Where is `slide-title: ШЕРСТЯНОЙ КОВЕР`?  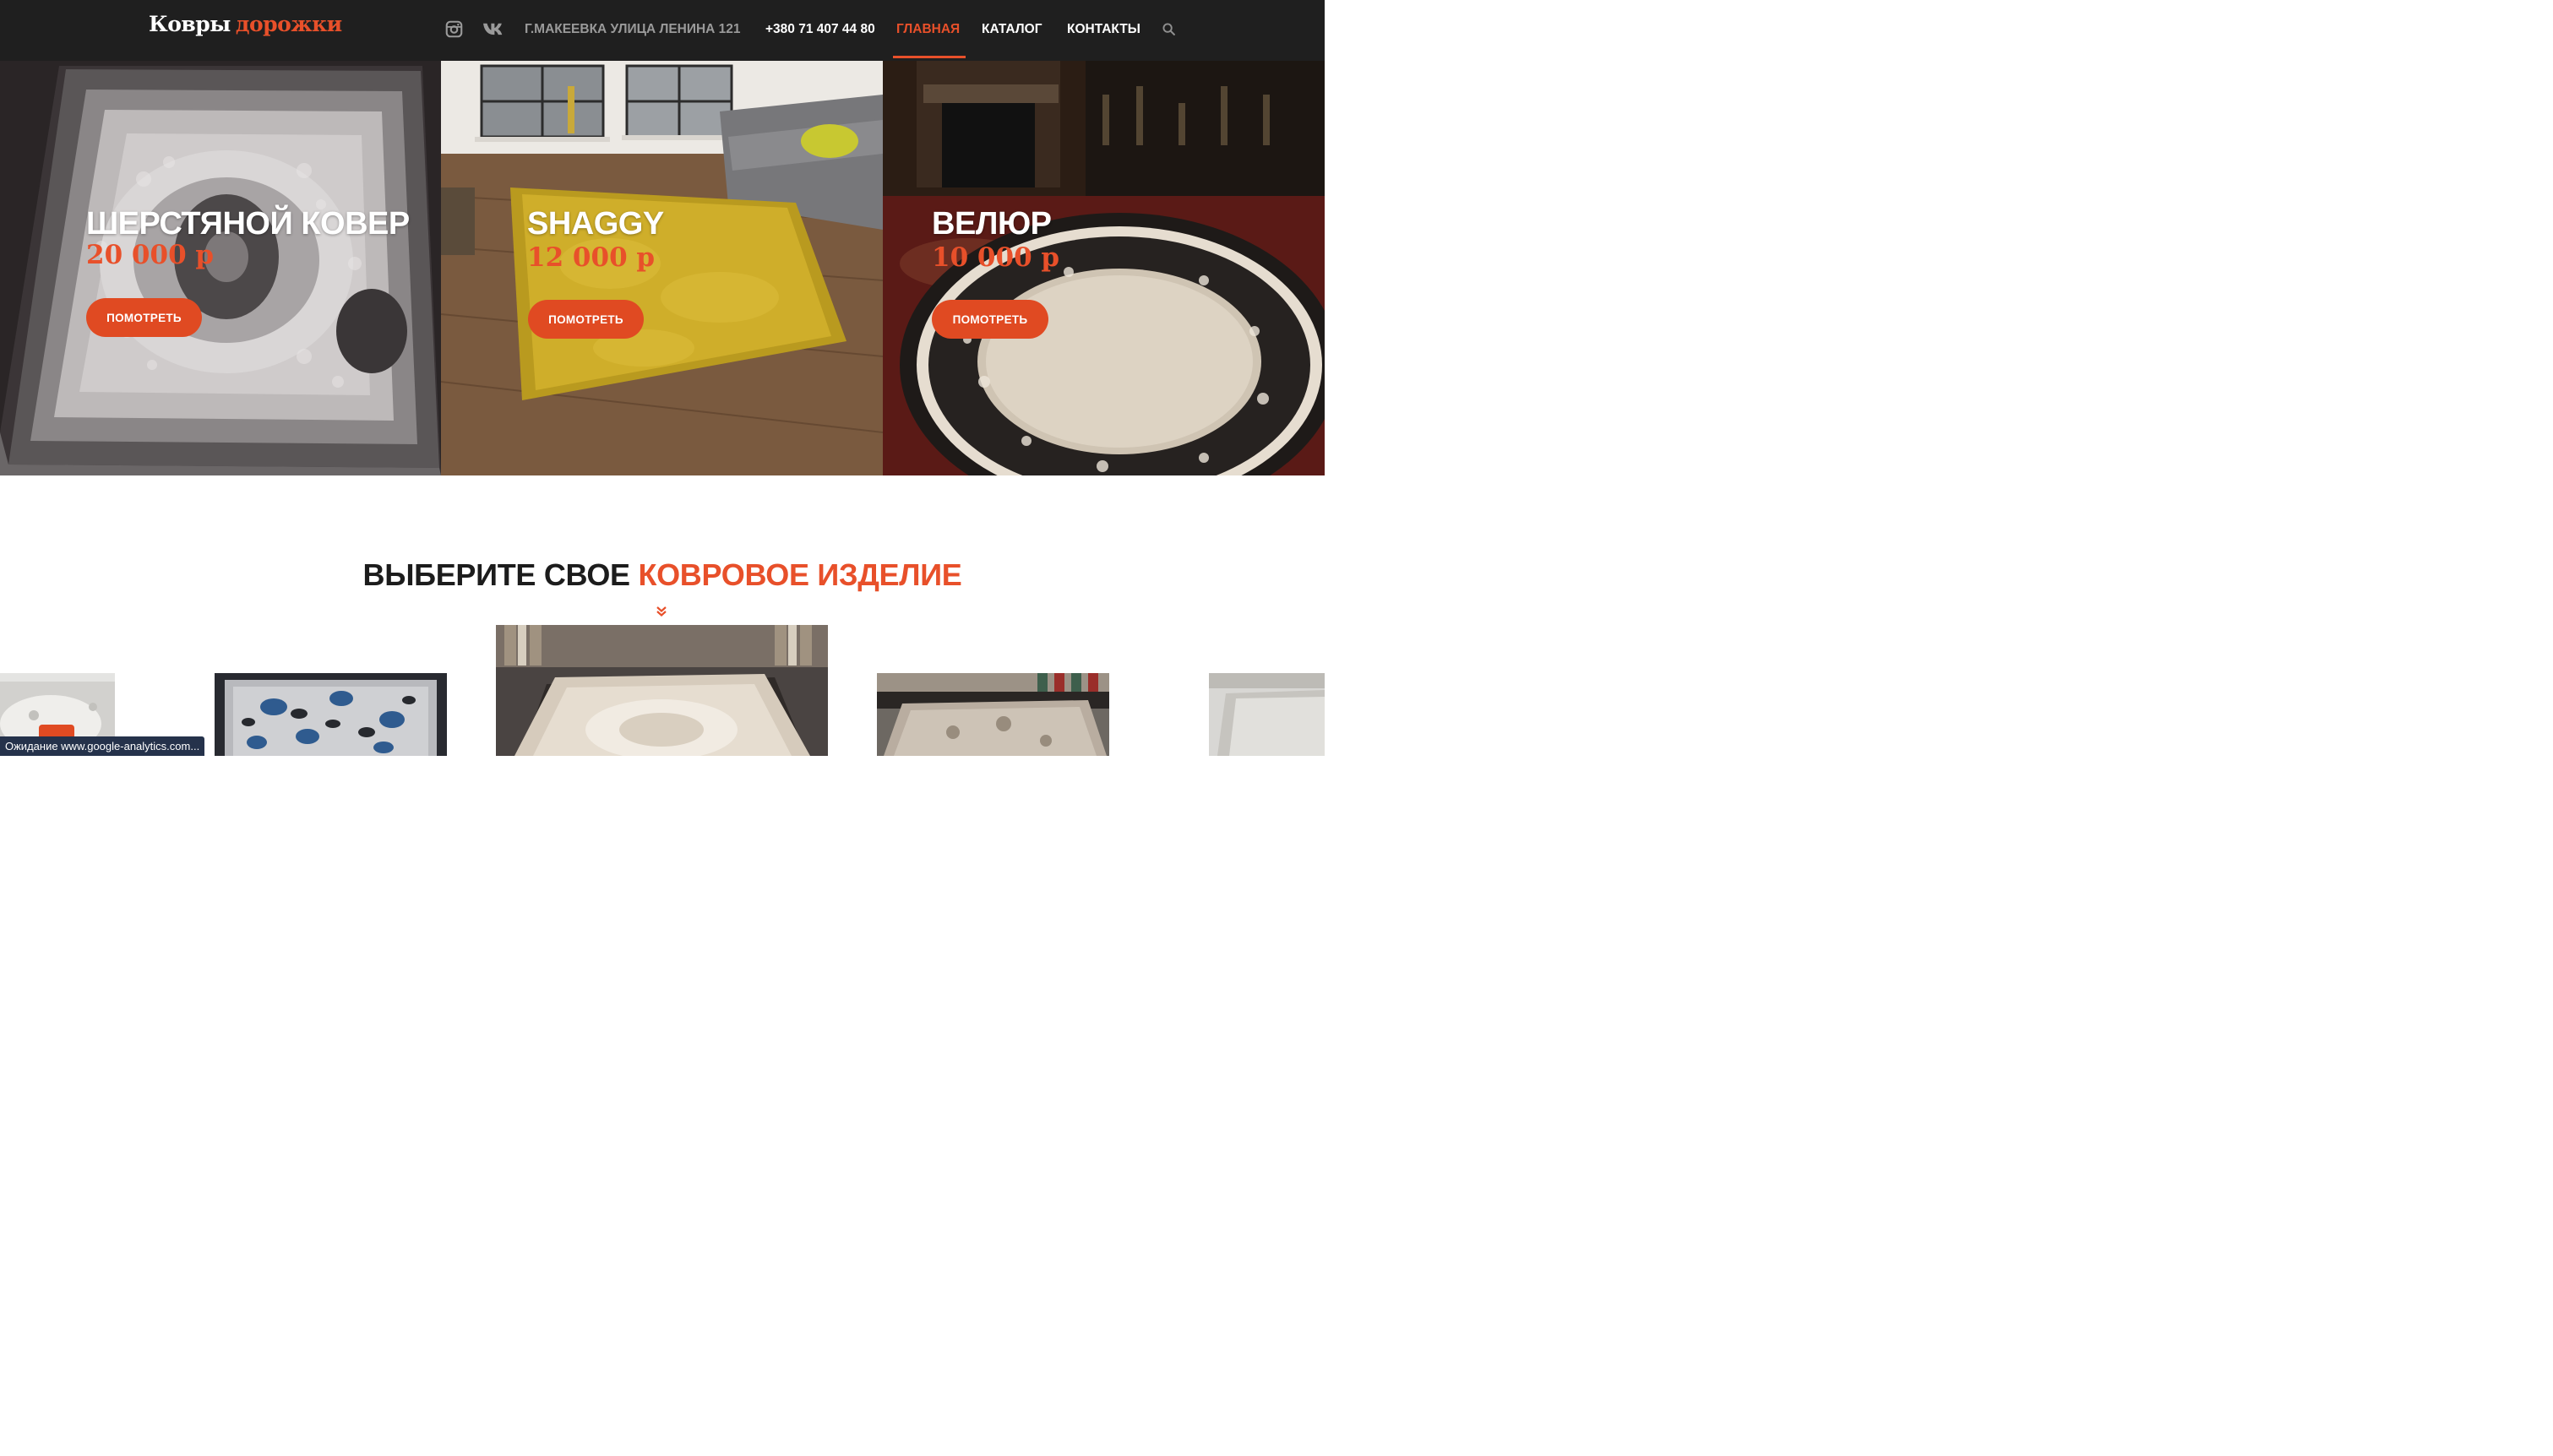 slide-title: ШЕРСТЯНОЙ КОВЕР is located at coordinates (248, 224).